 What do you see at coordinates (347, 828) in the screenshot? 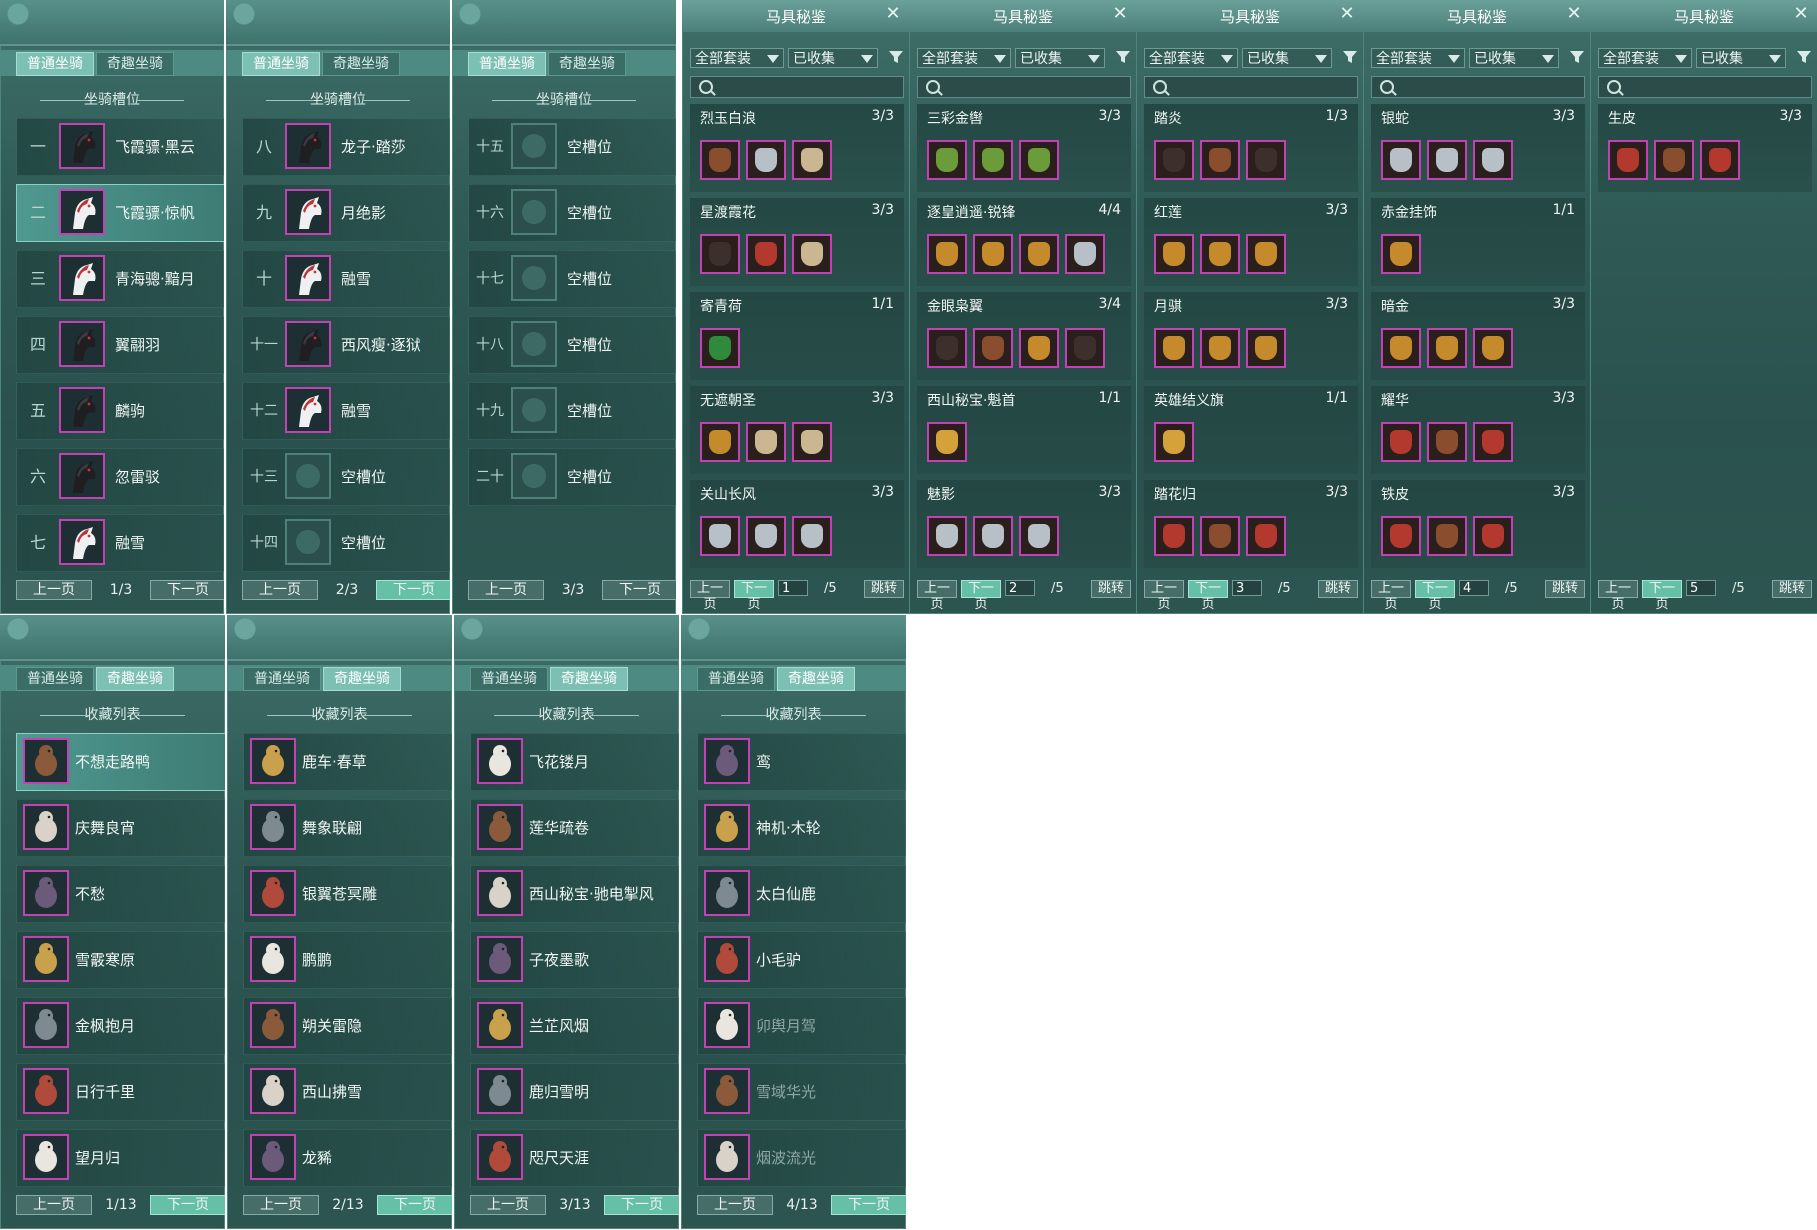
I see `collection-row: 舞象联翩` at bounding box center [347, 828].